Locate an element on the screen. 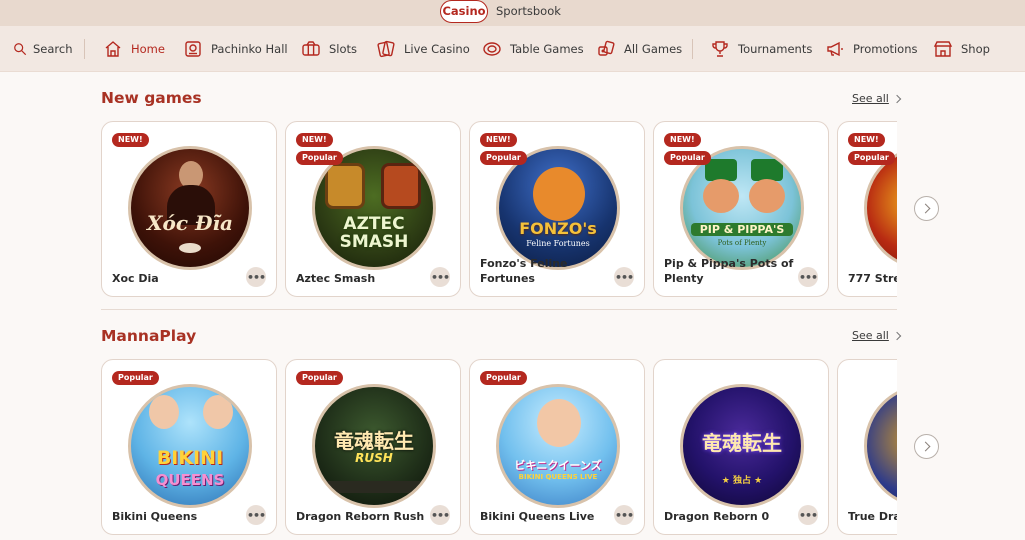  nav-table-games: Table Games is located at coordinates (533, 49).